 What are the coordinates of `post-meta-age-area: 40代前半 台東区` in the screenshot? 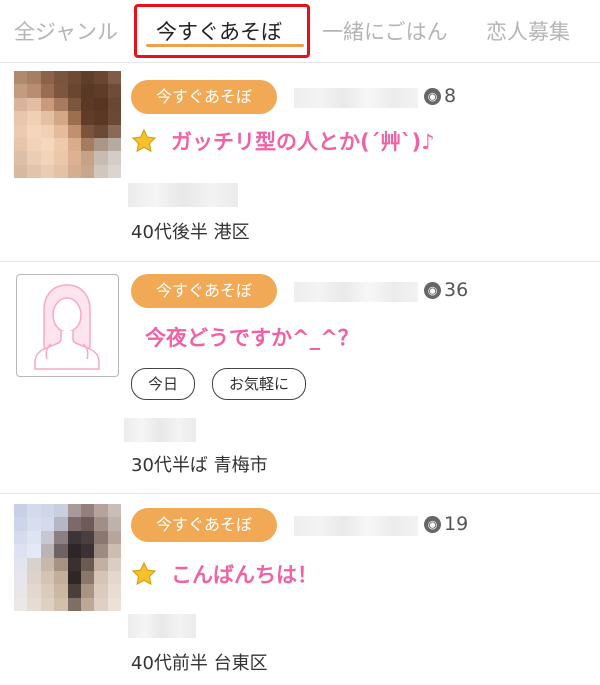 It's located at (199, 663).